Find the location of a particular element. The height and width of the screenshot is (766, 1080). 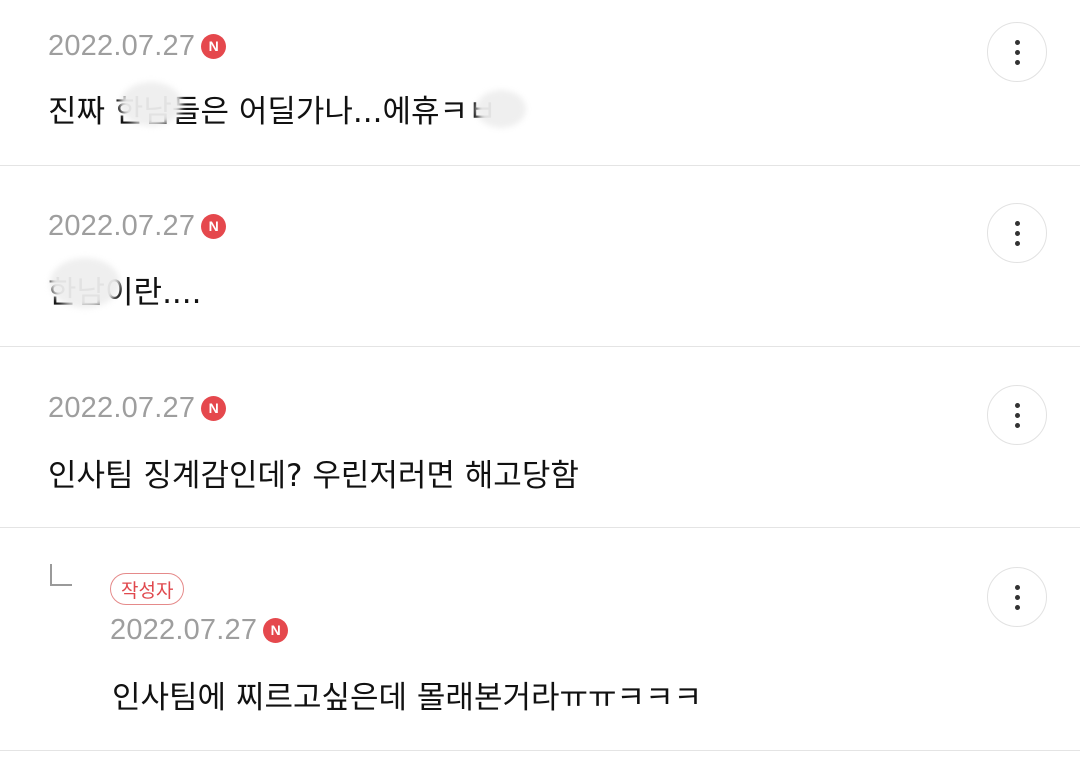

comment-text: 인사팀에 찌르고싶은데 몰래본거라ㅠㅠㅋㅋㅋ is located at coordinates (407, 698).